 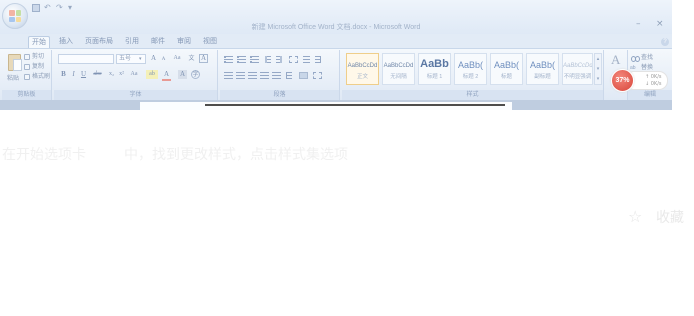 I want to click on bullets-icon, so click(x=228, y=59).